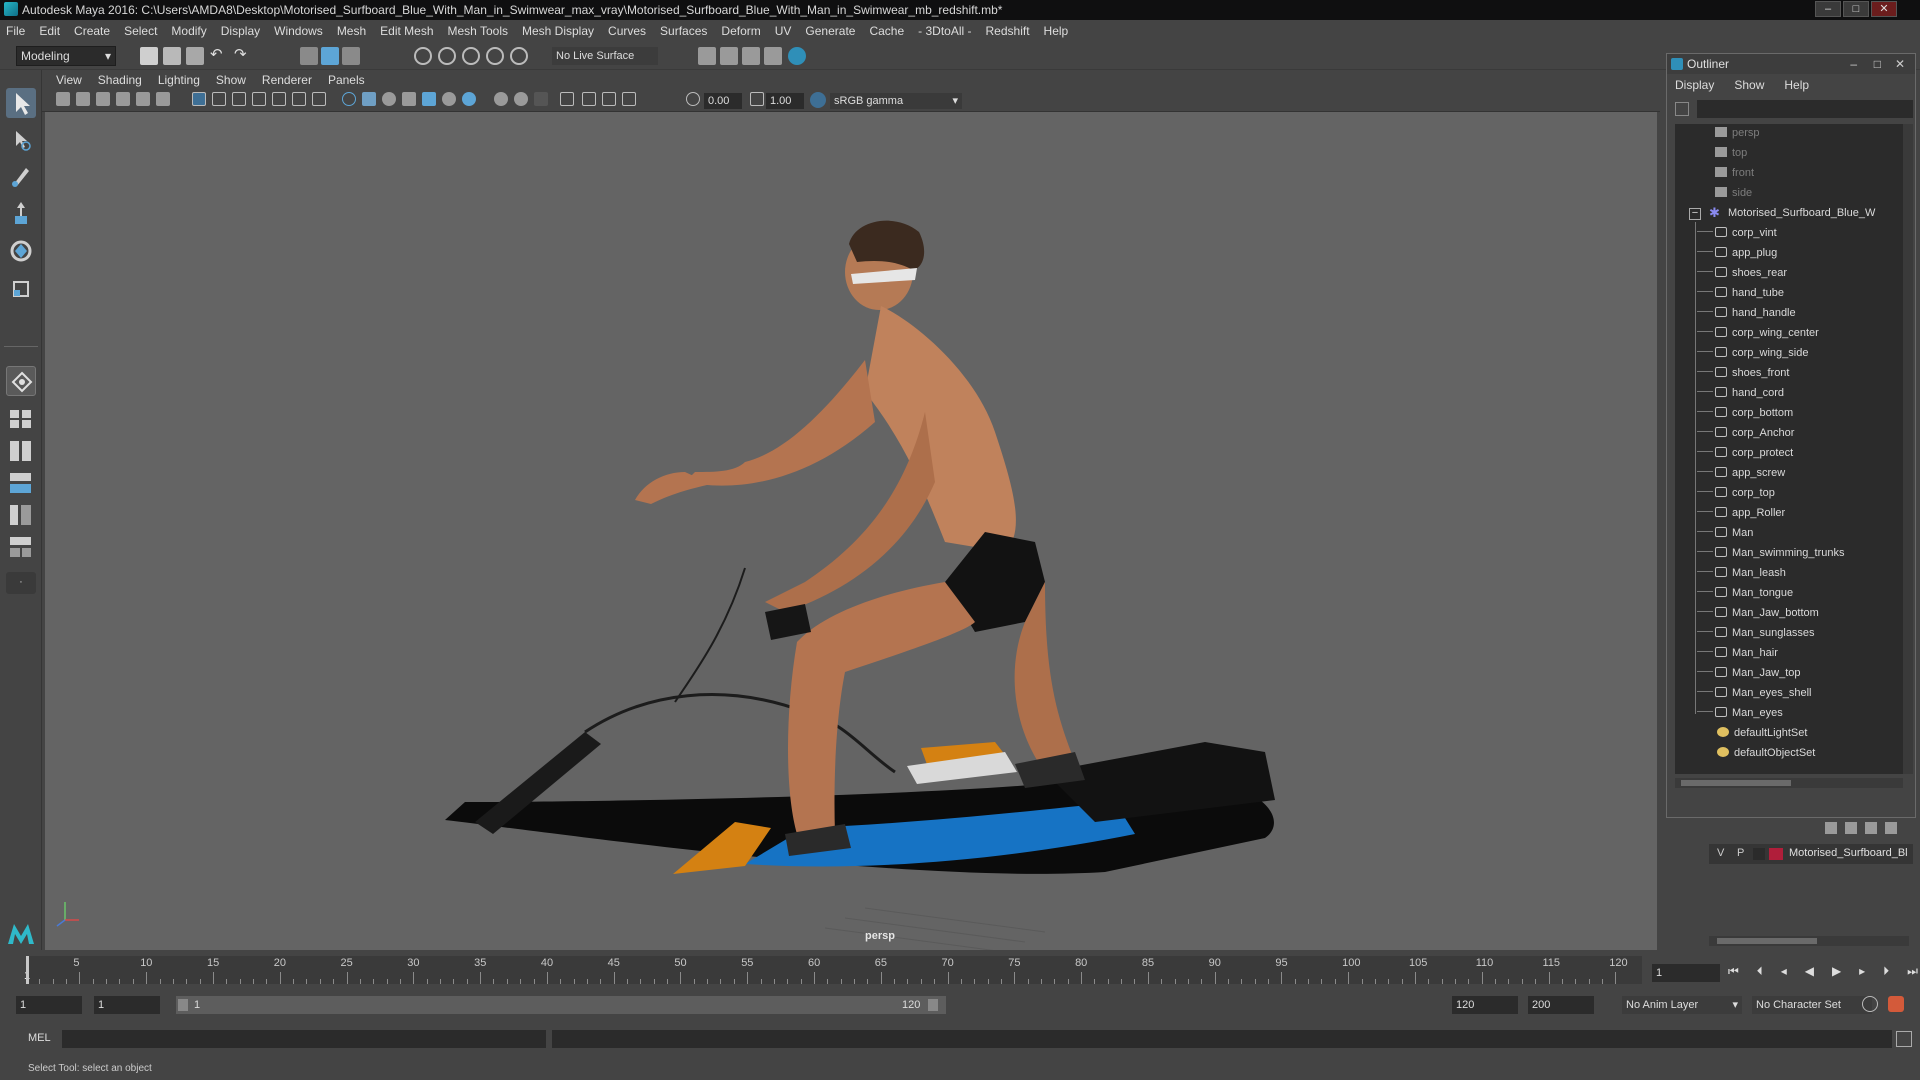  I want to click on shadows-icon, so click(449, 99).